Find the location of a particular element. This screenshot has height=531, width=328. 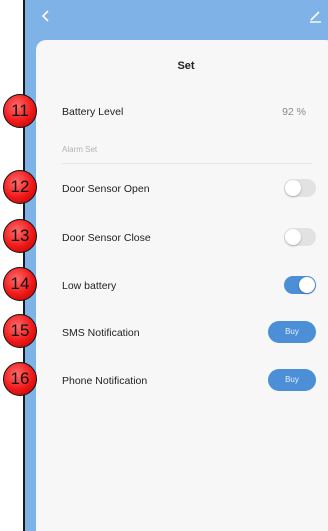

alarm-set-section-label: Alarm Set is located at coordinates (80, 149).